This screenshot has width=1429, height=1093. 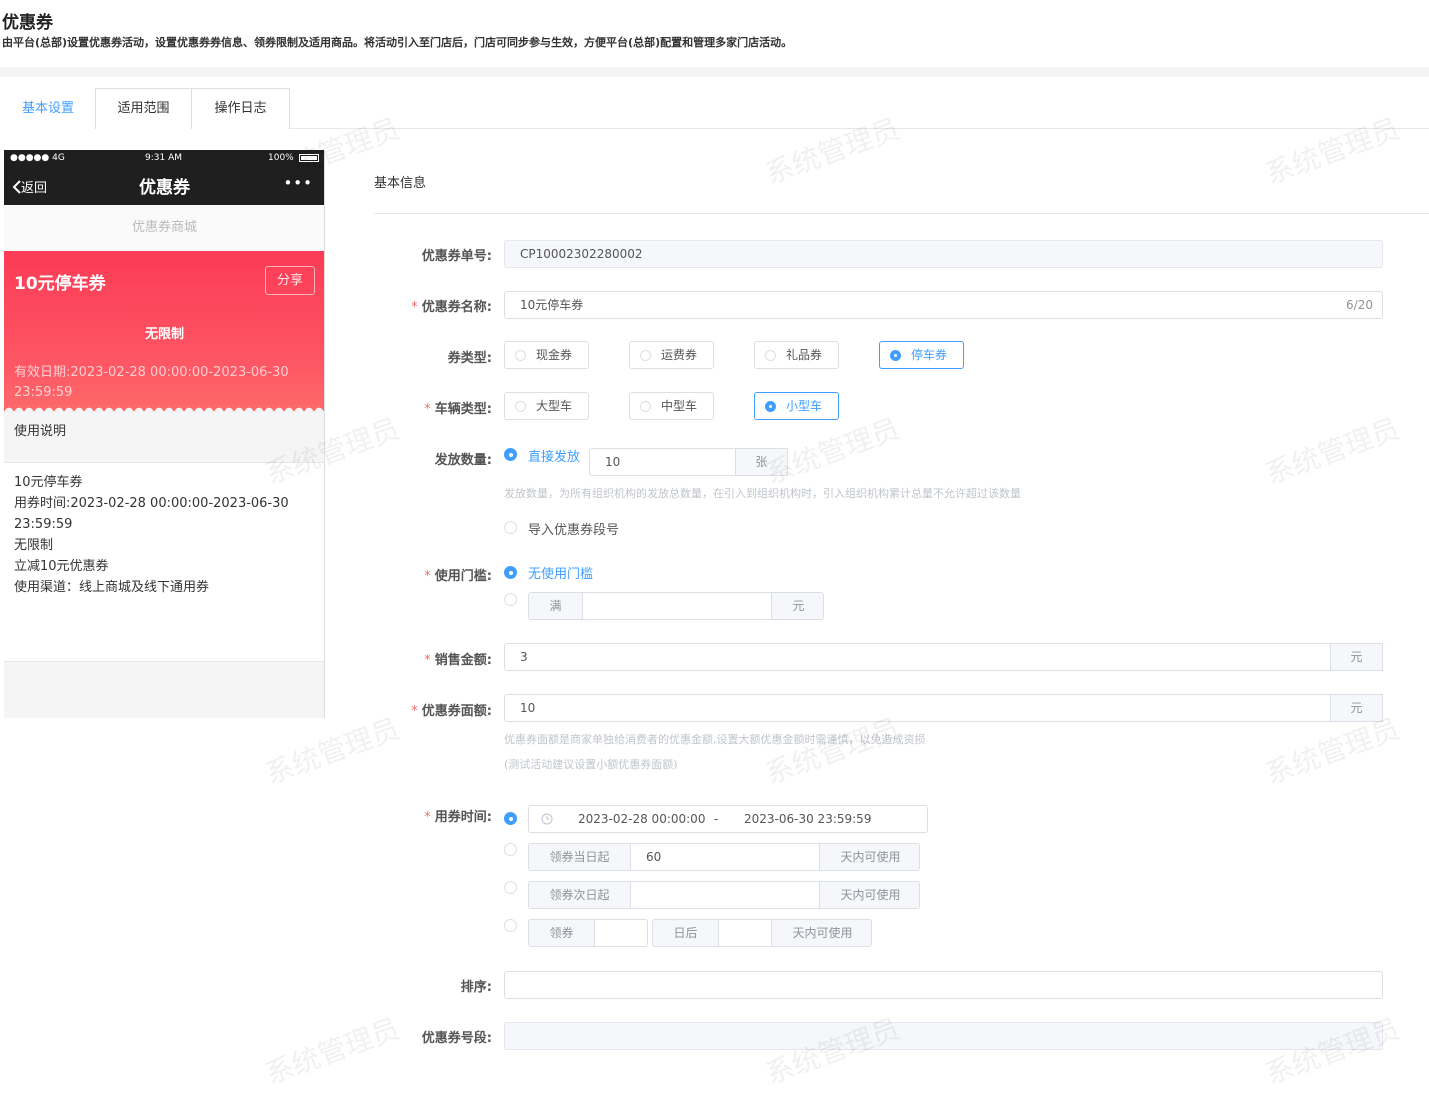 I want to click on valid-days-input, so click(x=745, y=933).